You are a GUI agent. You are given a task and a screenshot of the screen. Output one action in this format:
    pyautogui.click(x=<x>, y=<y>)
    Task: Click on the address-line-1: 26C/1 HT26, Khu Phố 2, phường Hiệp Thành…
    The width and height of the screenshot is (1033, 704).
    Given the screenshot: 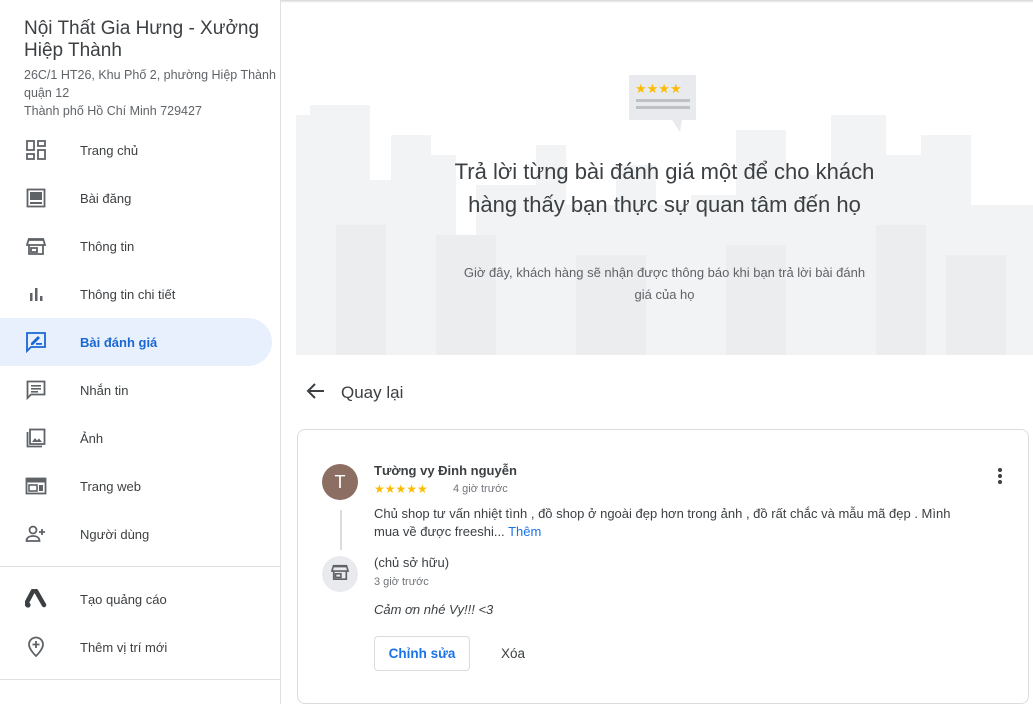 What is the action you would take?
    pyautogui.click(x=150, y=84)
    